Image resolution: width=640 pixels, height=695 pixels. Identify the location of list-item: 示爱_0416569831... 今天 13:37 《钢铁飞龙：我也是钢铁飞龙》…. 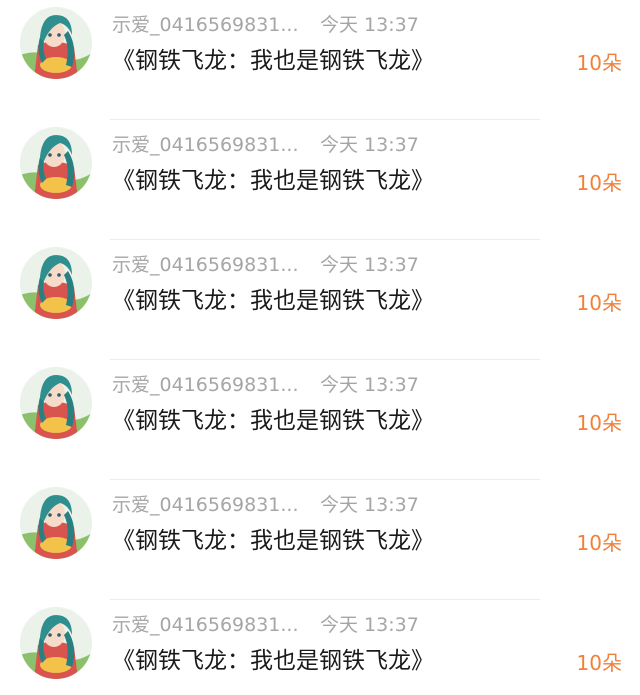
(320, 647).